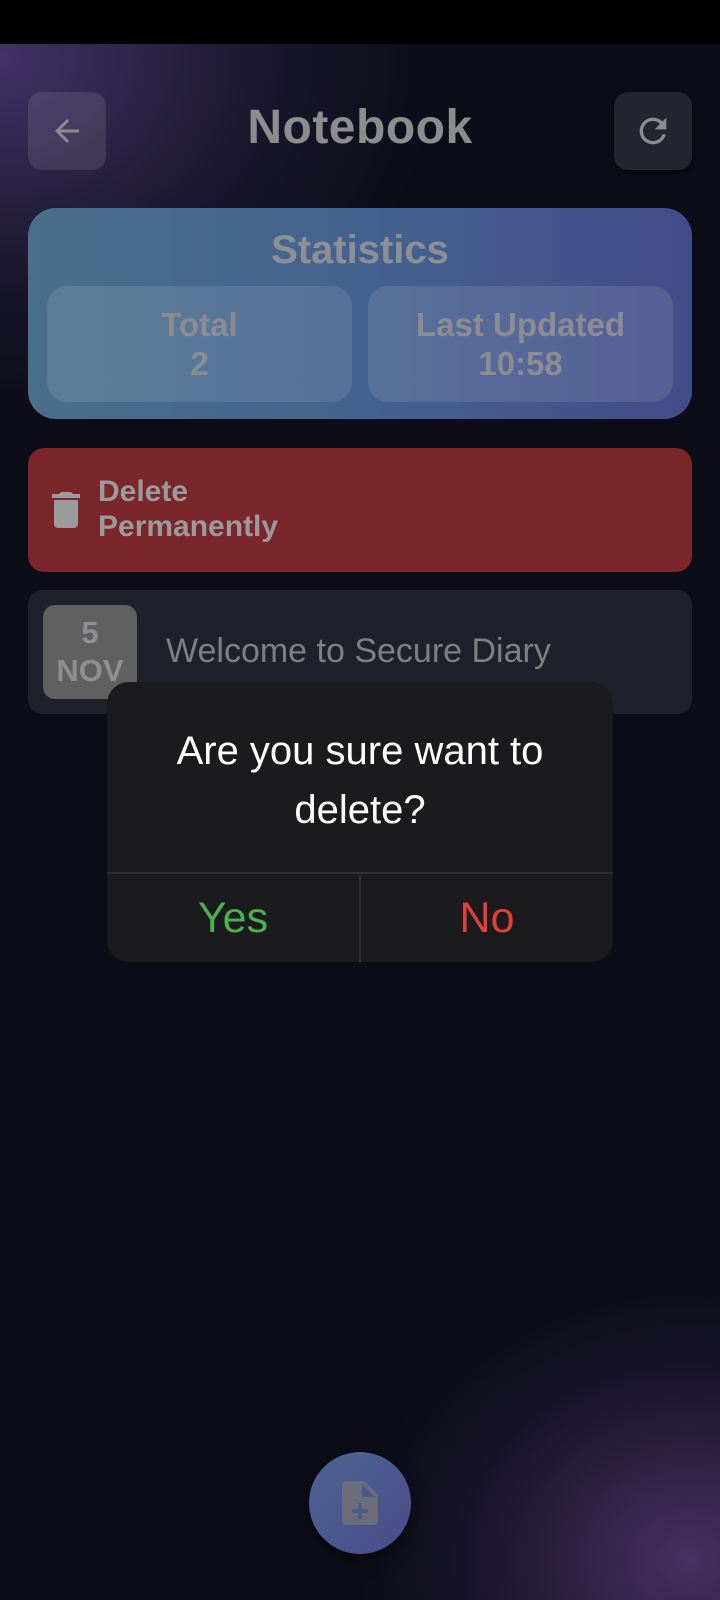 The image size is (720, 1600). Describe the element at coordinates (520, 363) in the screenshot. I see `last-updated-value: 10:58` at that location.